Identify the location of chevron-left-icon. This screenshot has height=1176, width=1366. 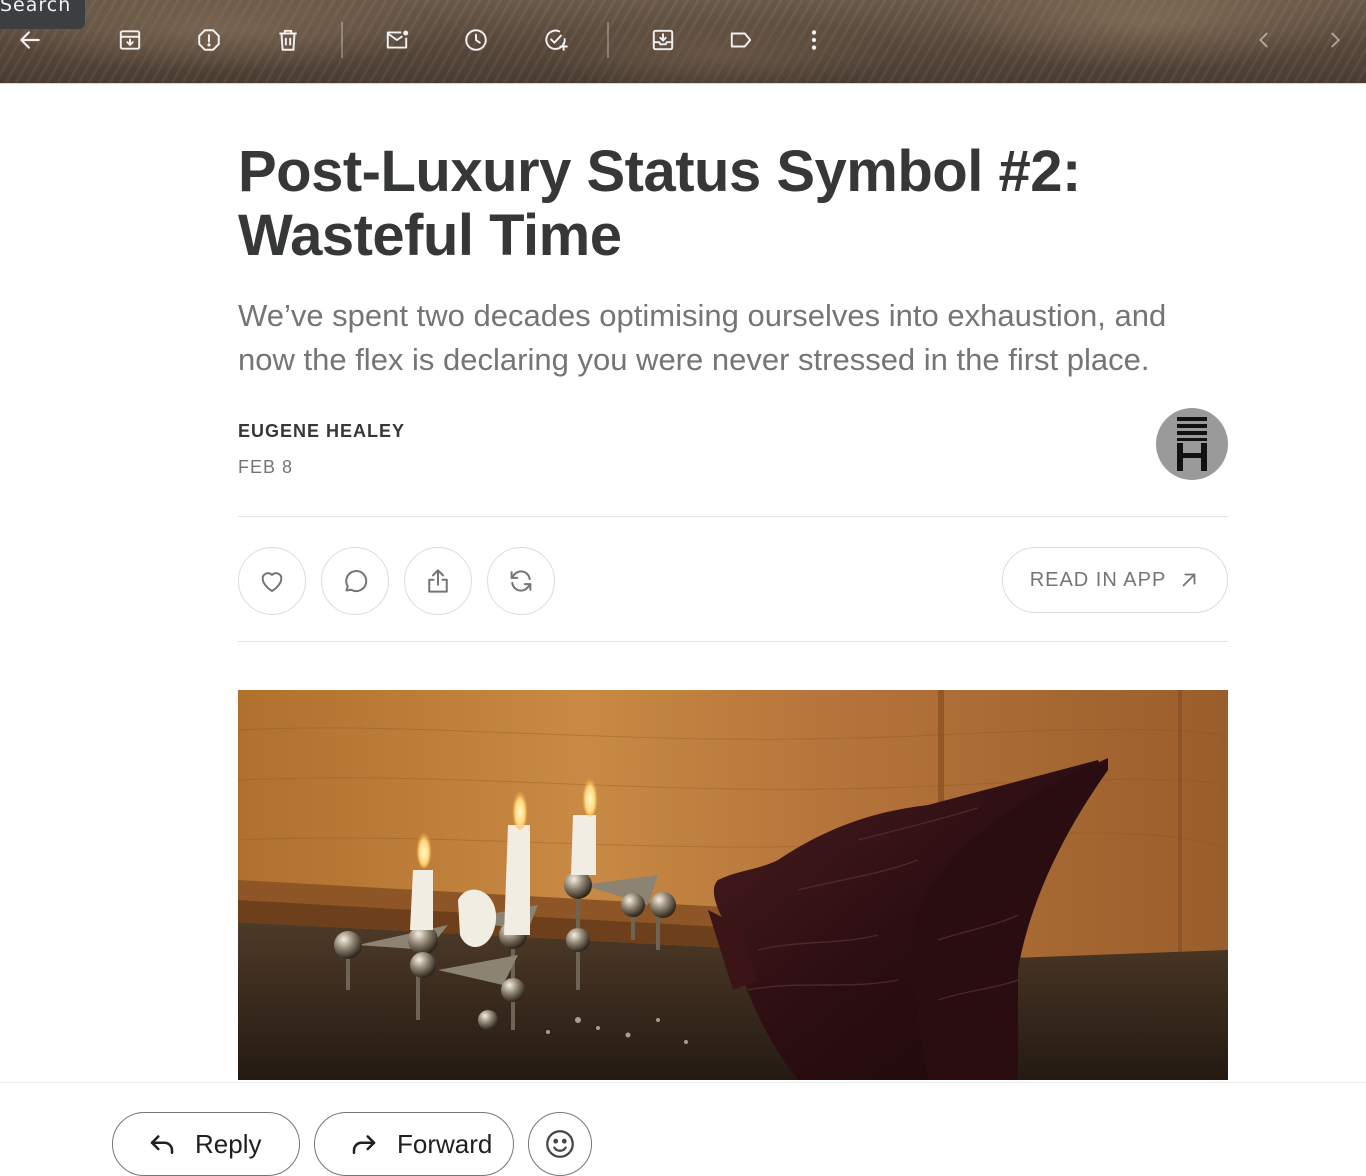
(1263, 40).